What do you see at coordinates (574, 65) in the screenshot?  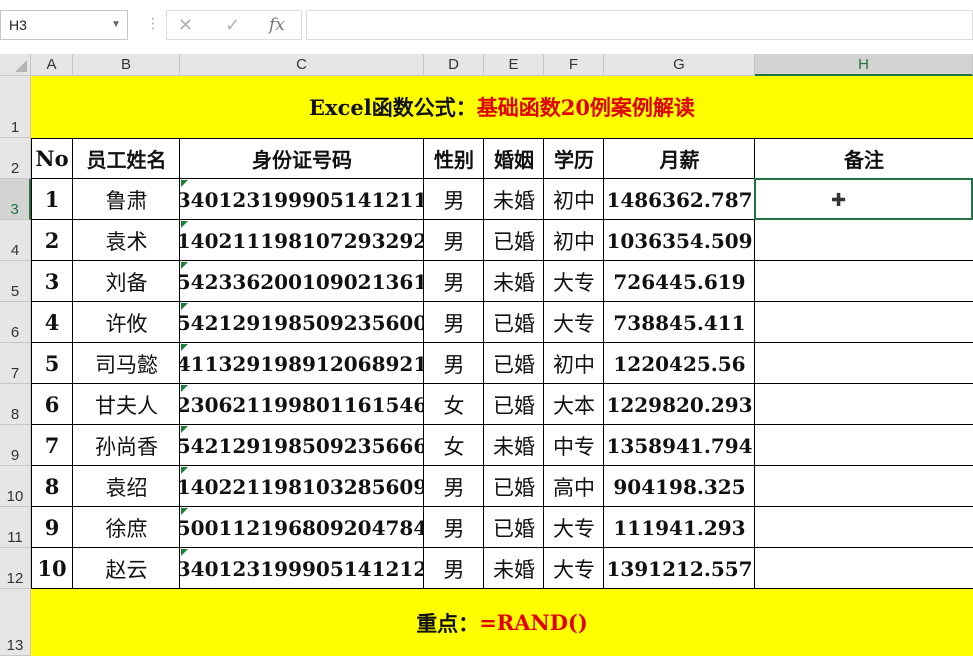 I see `column-header-f: F` at bounding box center [574, 65].